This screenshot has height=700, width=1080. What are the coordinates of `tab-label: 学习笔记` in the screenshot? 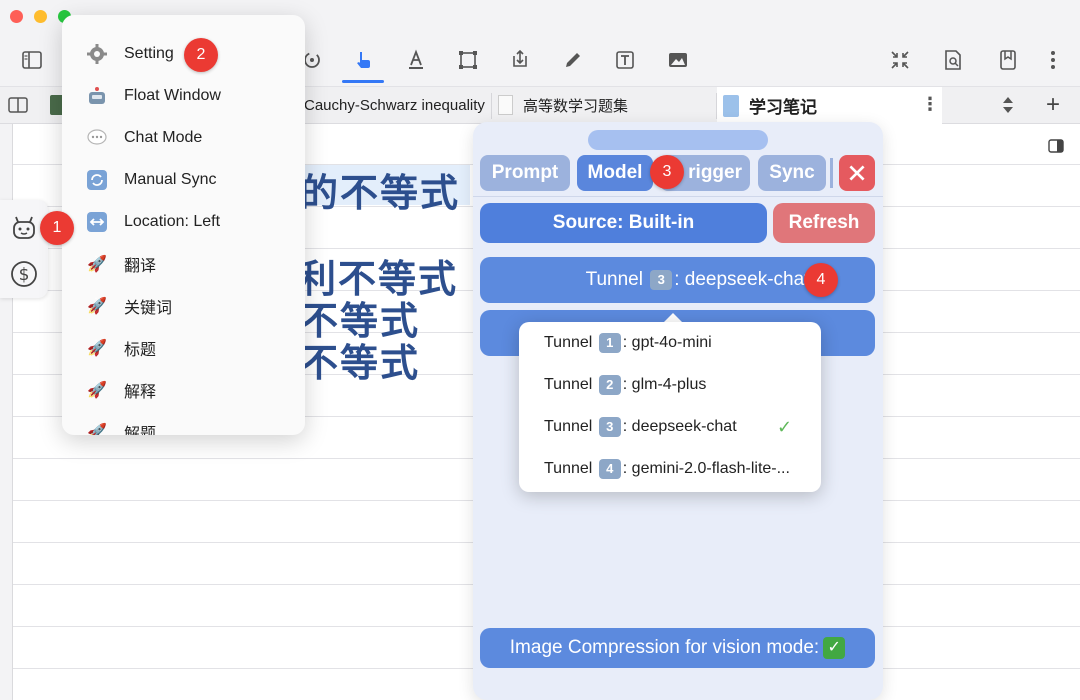 It's located at (783, 107).